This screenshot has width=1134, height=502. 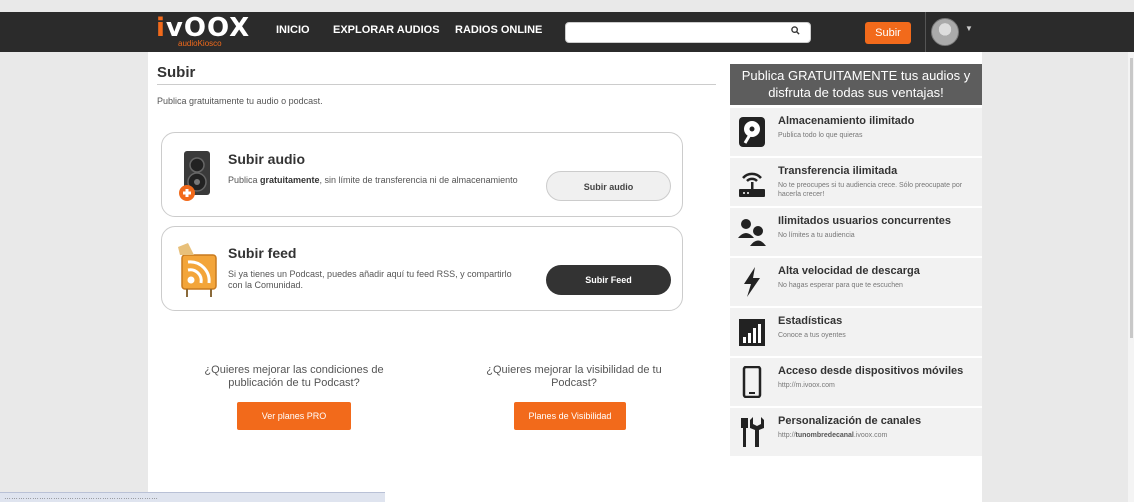 I want to click on hard-drive-icon, so click(x=752, y=132).